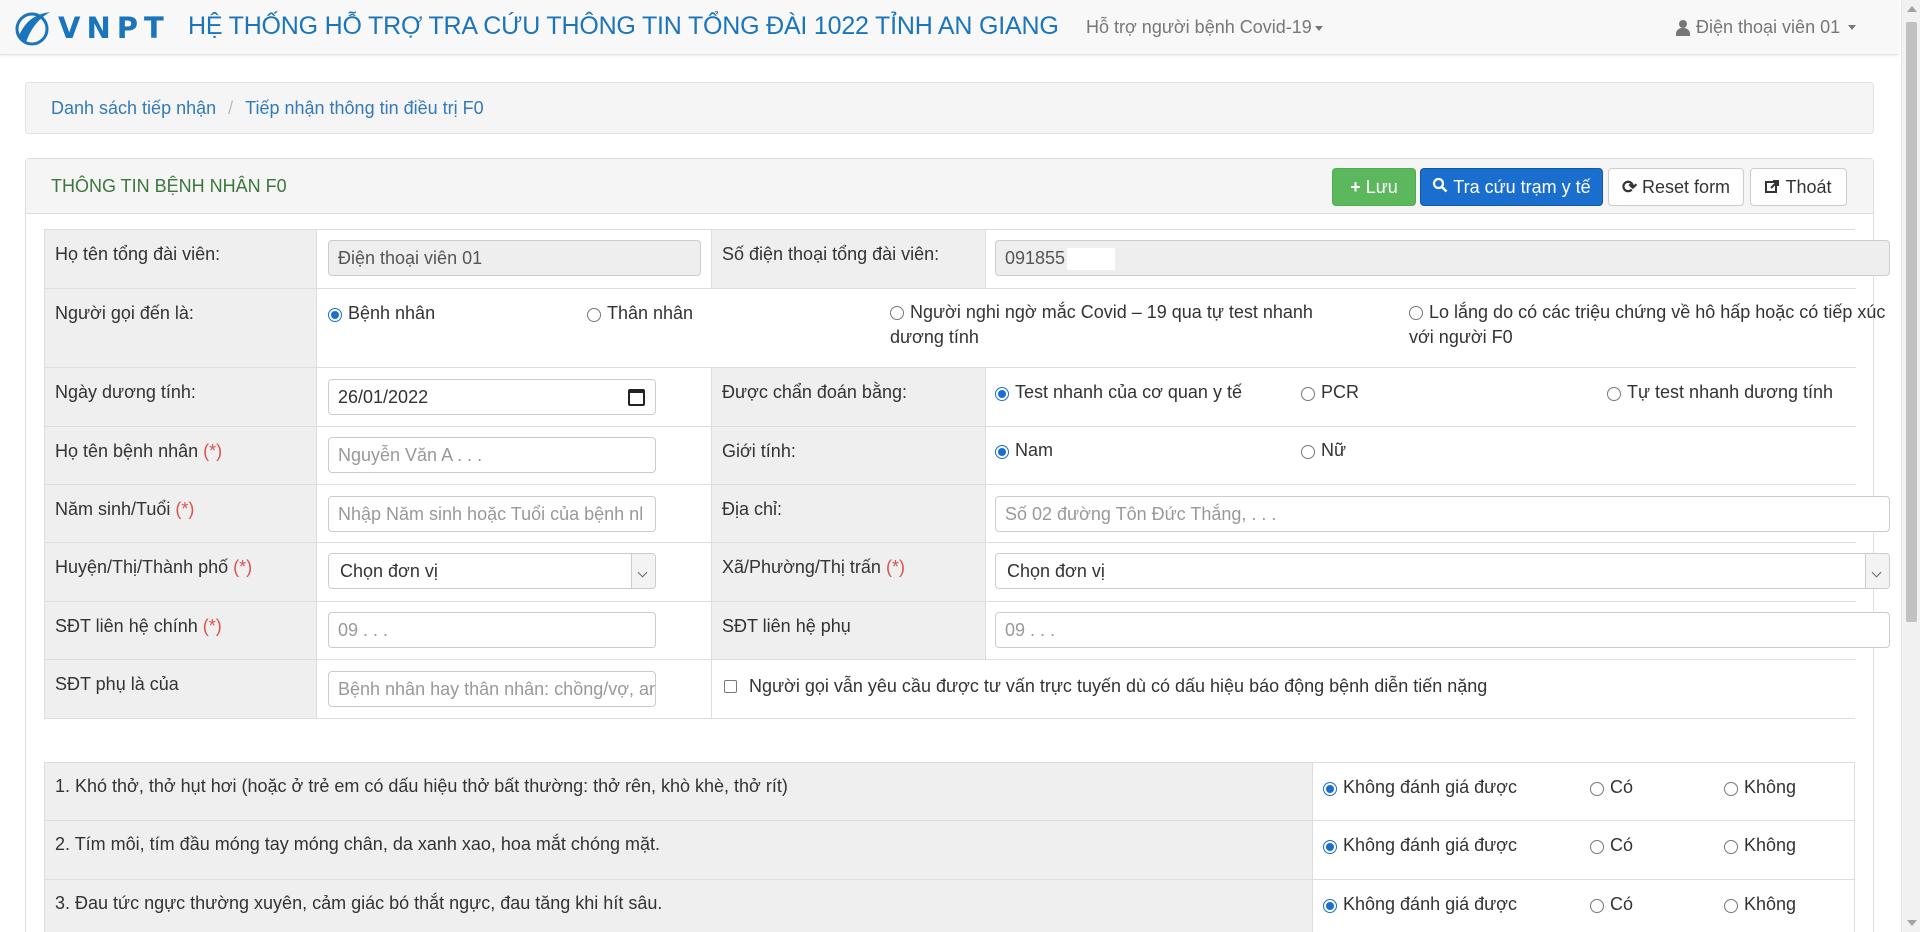 The width and height of the screenshot is (1920, 932). I want to click on scroll-up-icon, so click(1912, 9).